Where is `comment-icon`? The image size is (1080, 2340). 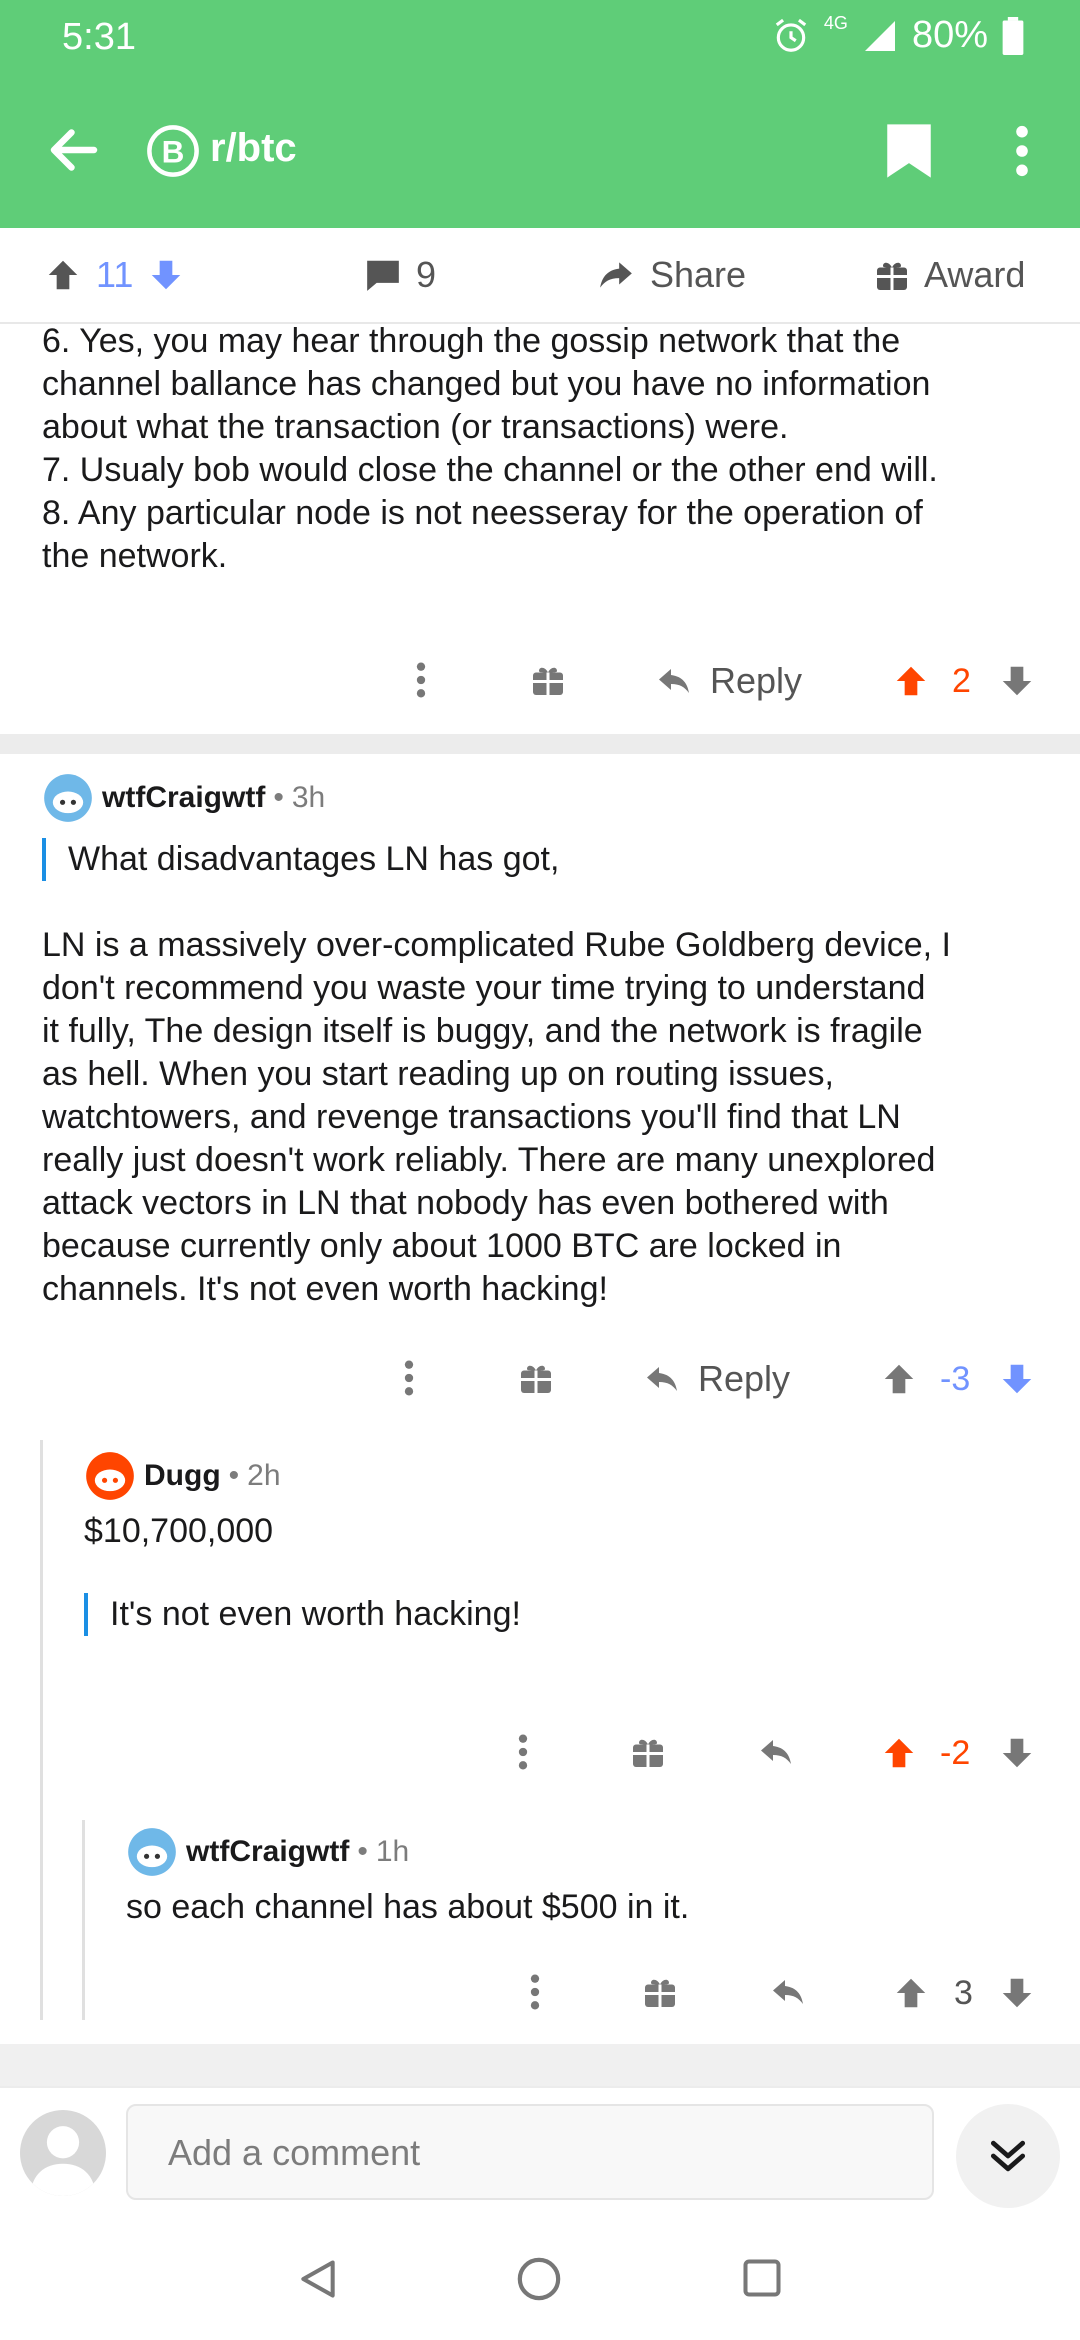
comment-icon is located at coordinates (383, 275).